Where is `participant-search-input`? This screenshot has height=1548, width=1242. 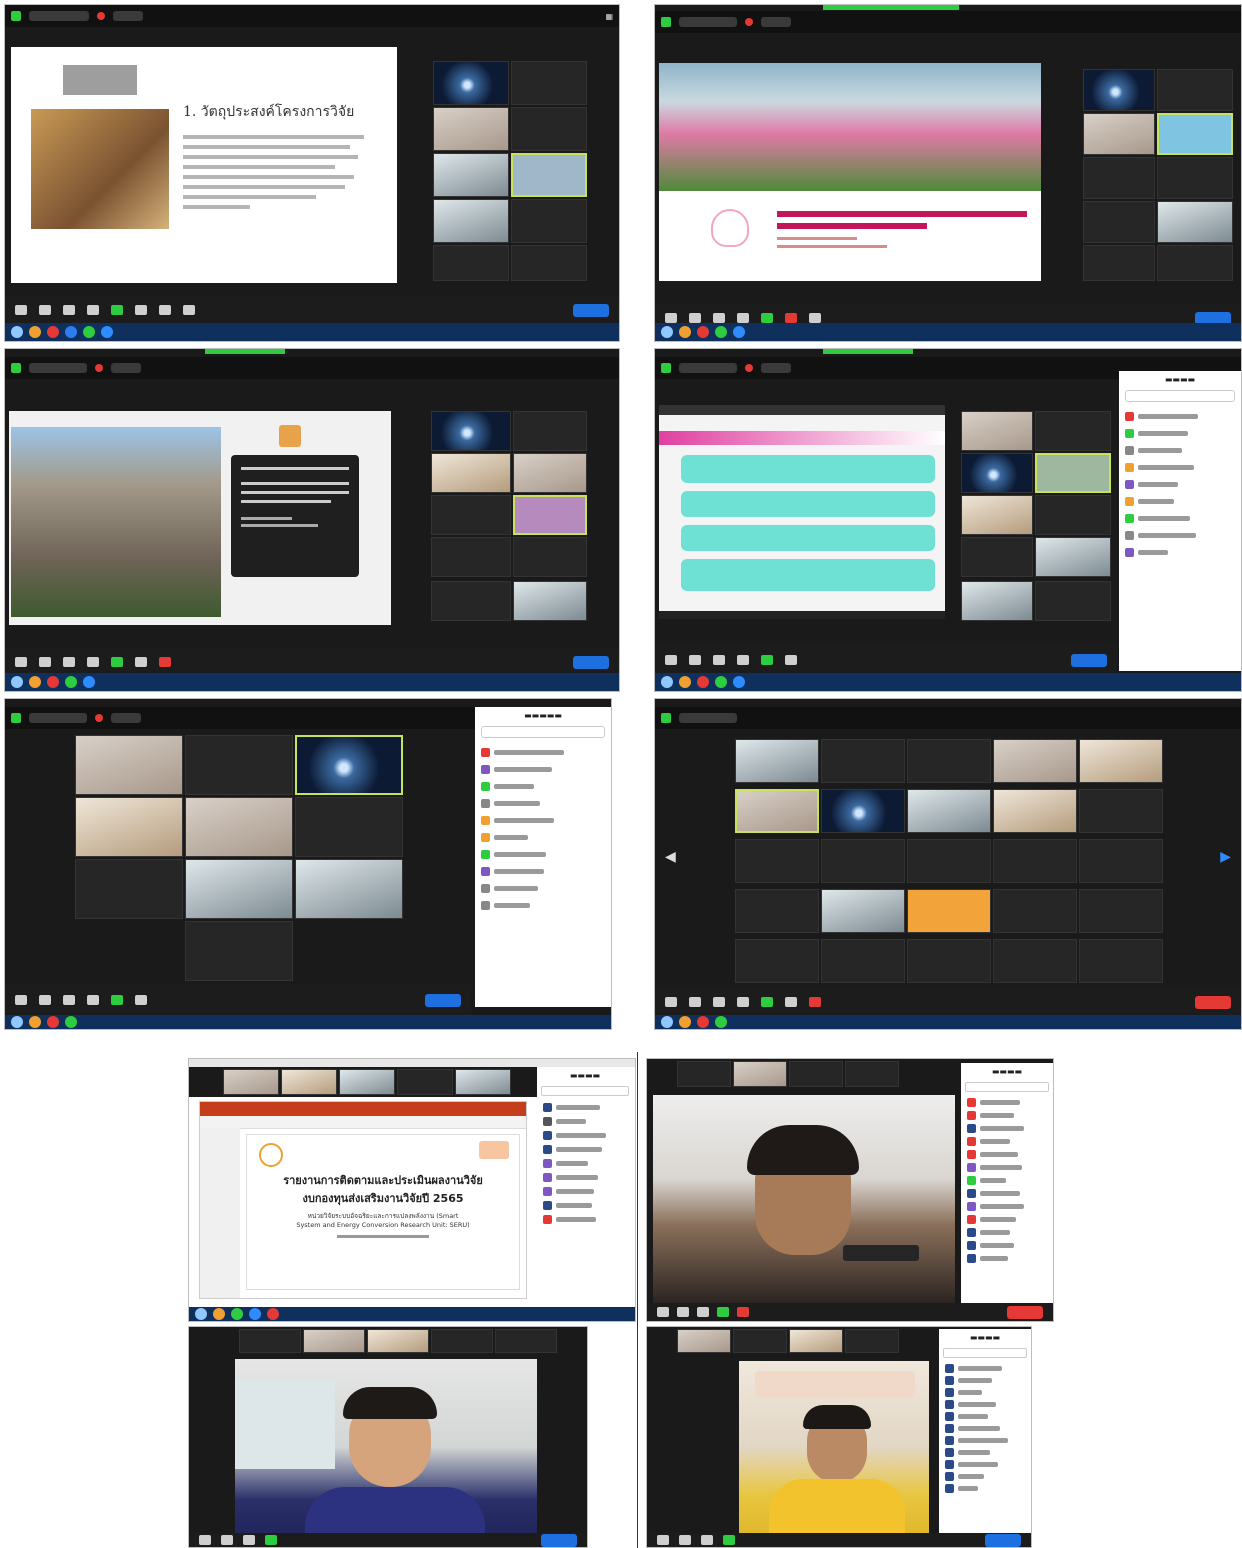 participant-search-input is located at coordinates (585, 1091).